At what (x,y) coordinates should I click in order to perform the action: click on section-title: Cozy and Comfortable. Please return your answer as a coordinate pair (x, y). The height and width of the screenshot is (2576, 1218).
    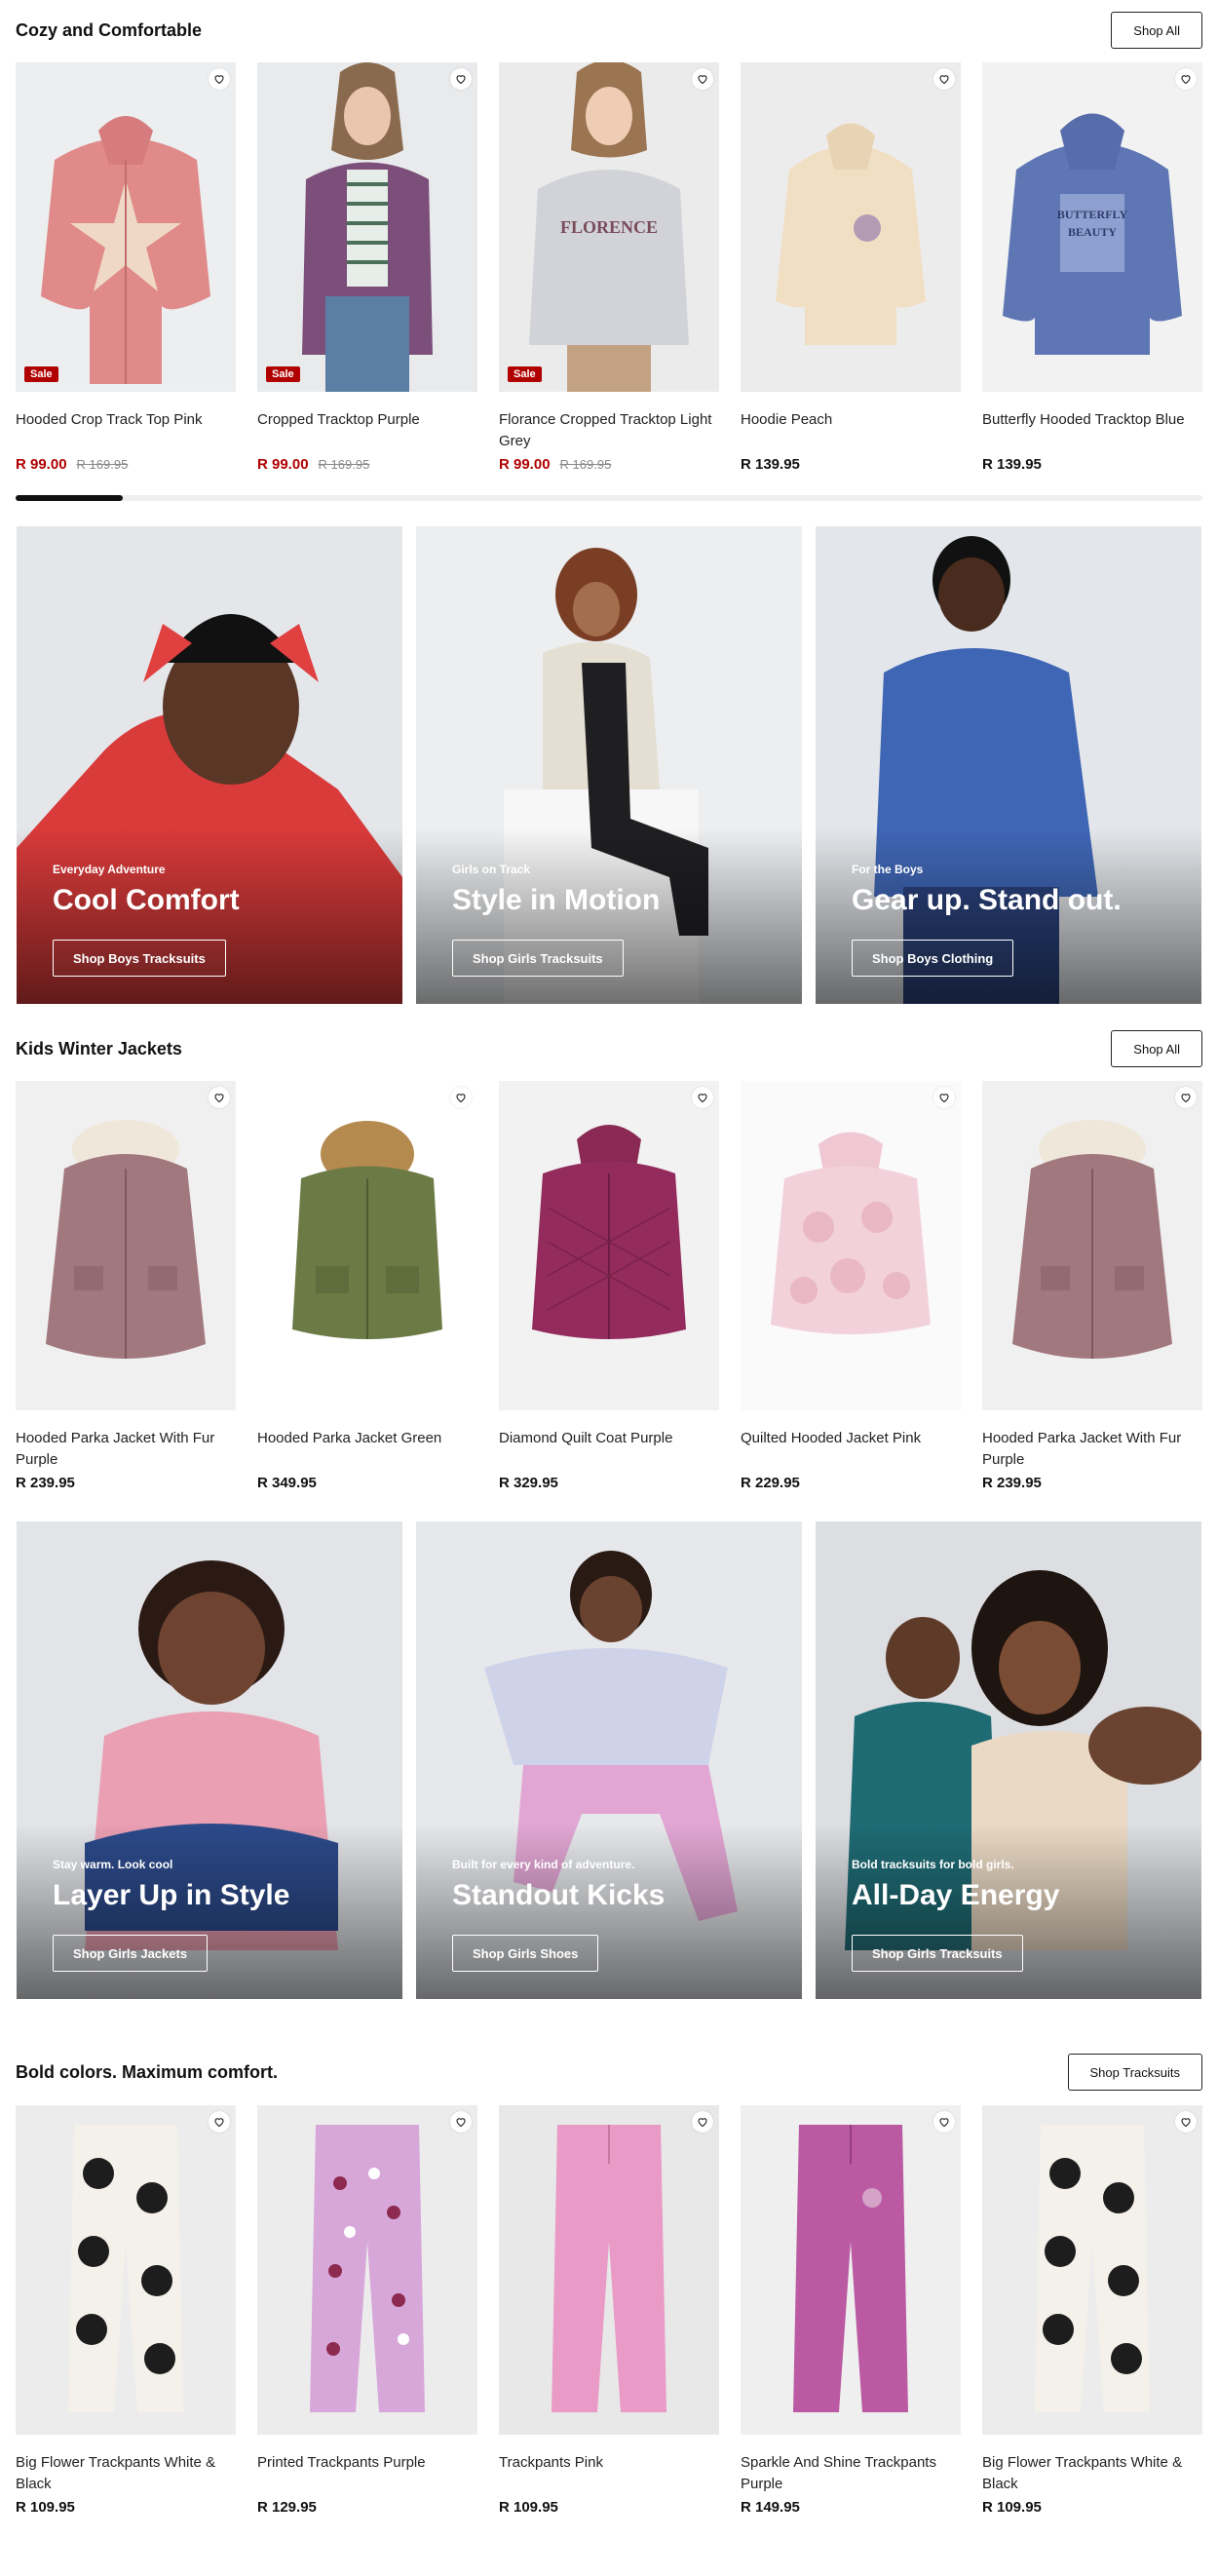
    Looking at the image, I should click on (109, 29).